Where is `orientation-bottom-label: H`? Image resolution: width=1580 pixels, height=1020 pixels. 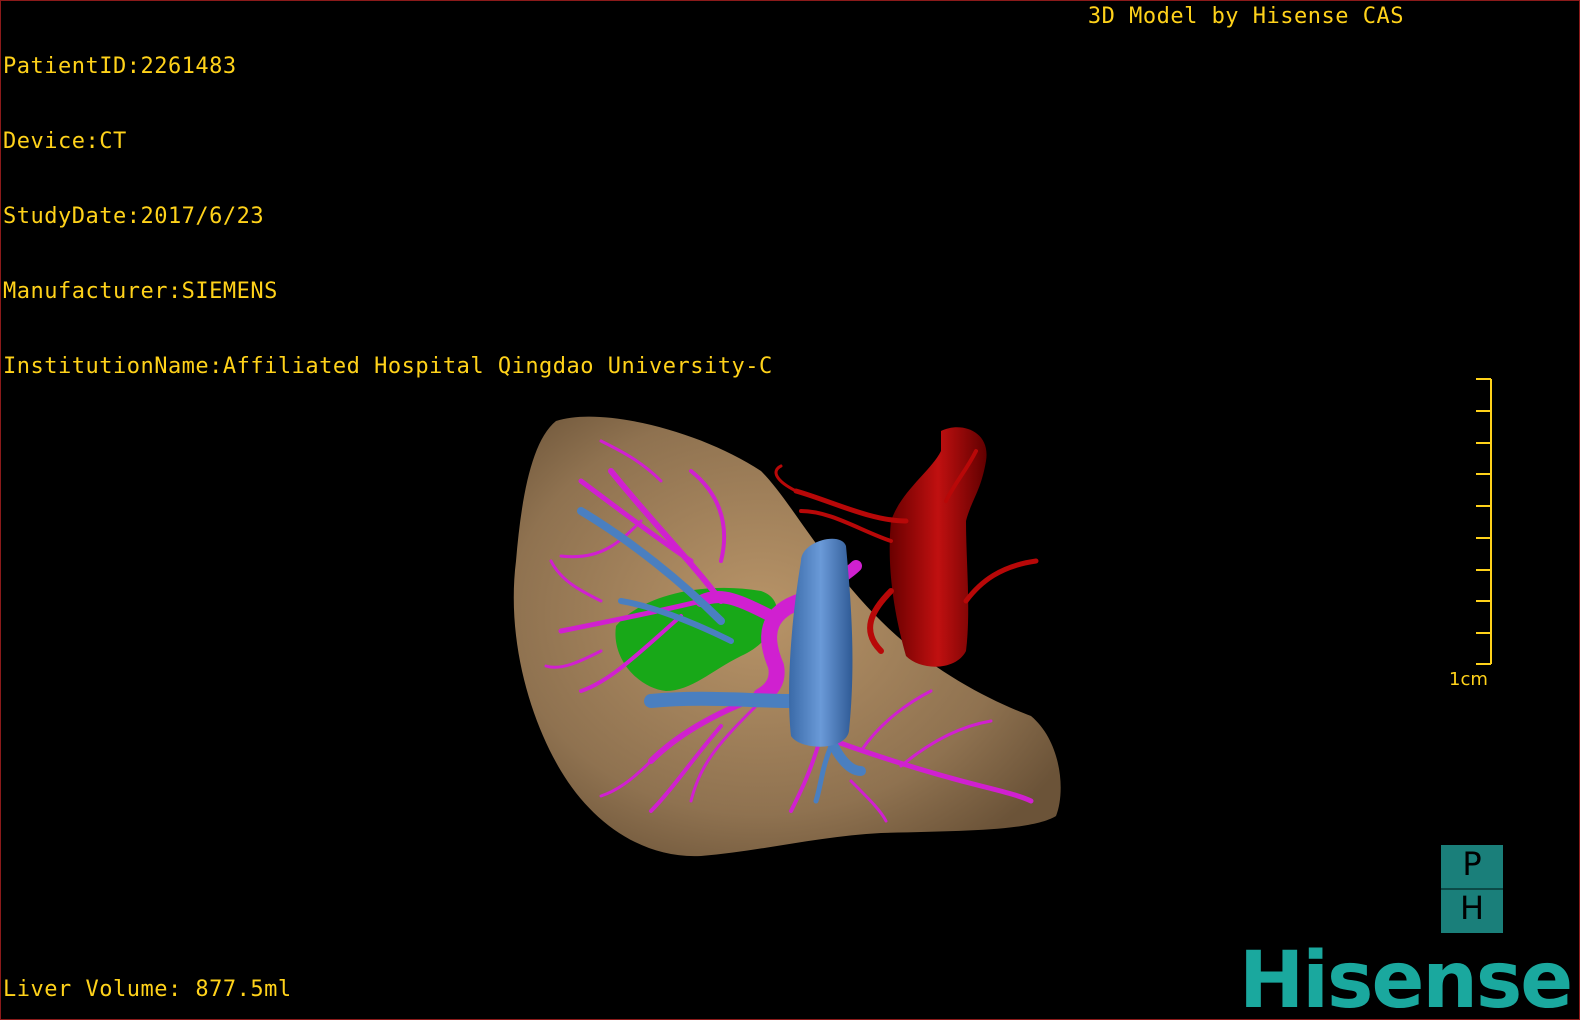 orientation-bottom-label: H is located at coordinates (1472, 908).